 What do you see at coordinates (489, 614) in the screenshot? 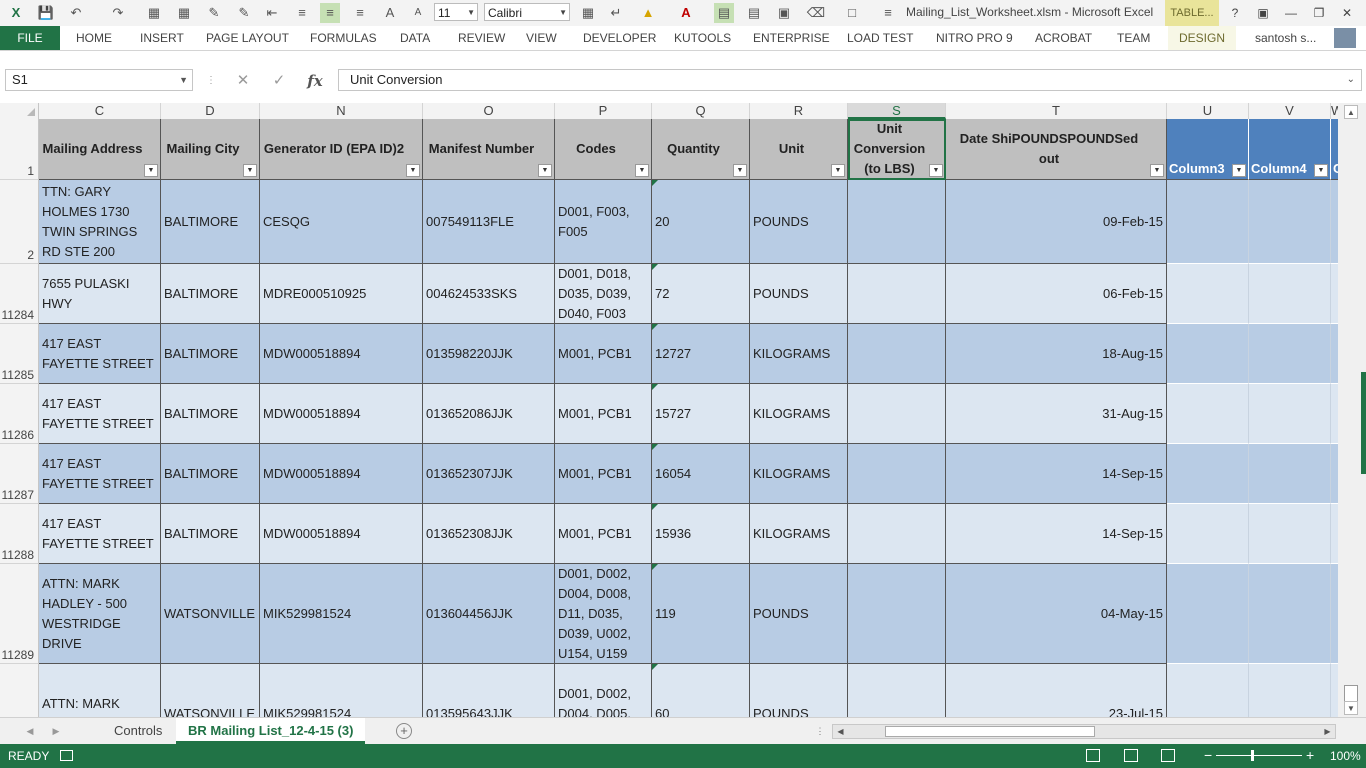
I see `table-cell: 013604456JJK` at bounding box center [489, 614].